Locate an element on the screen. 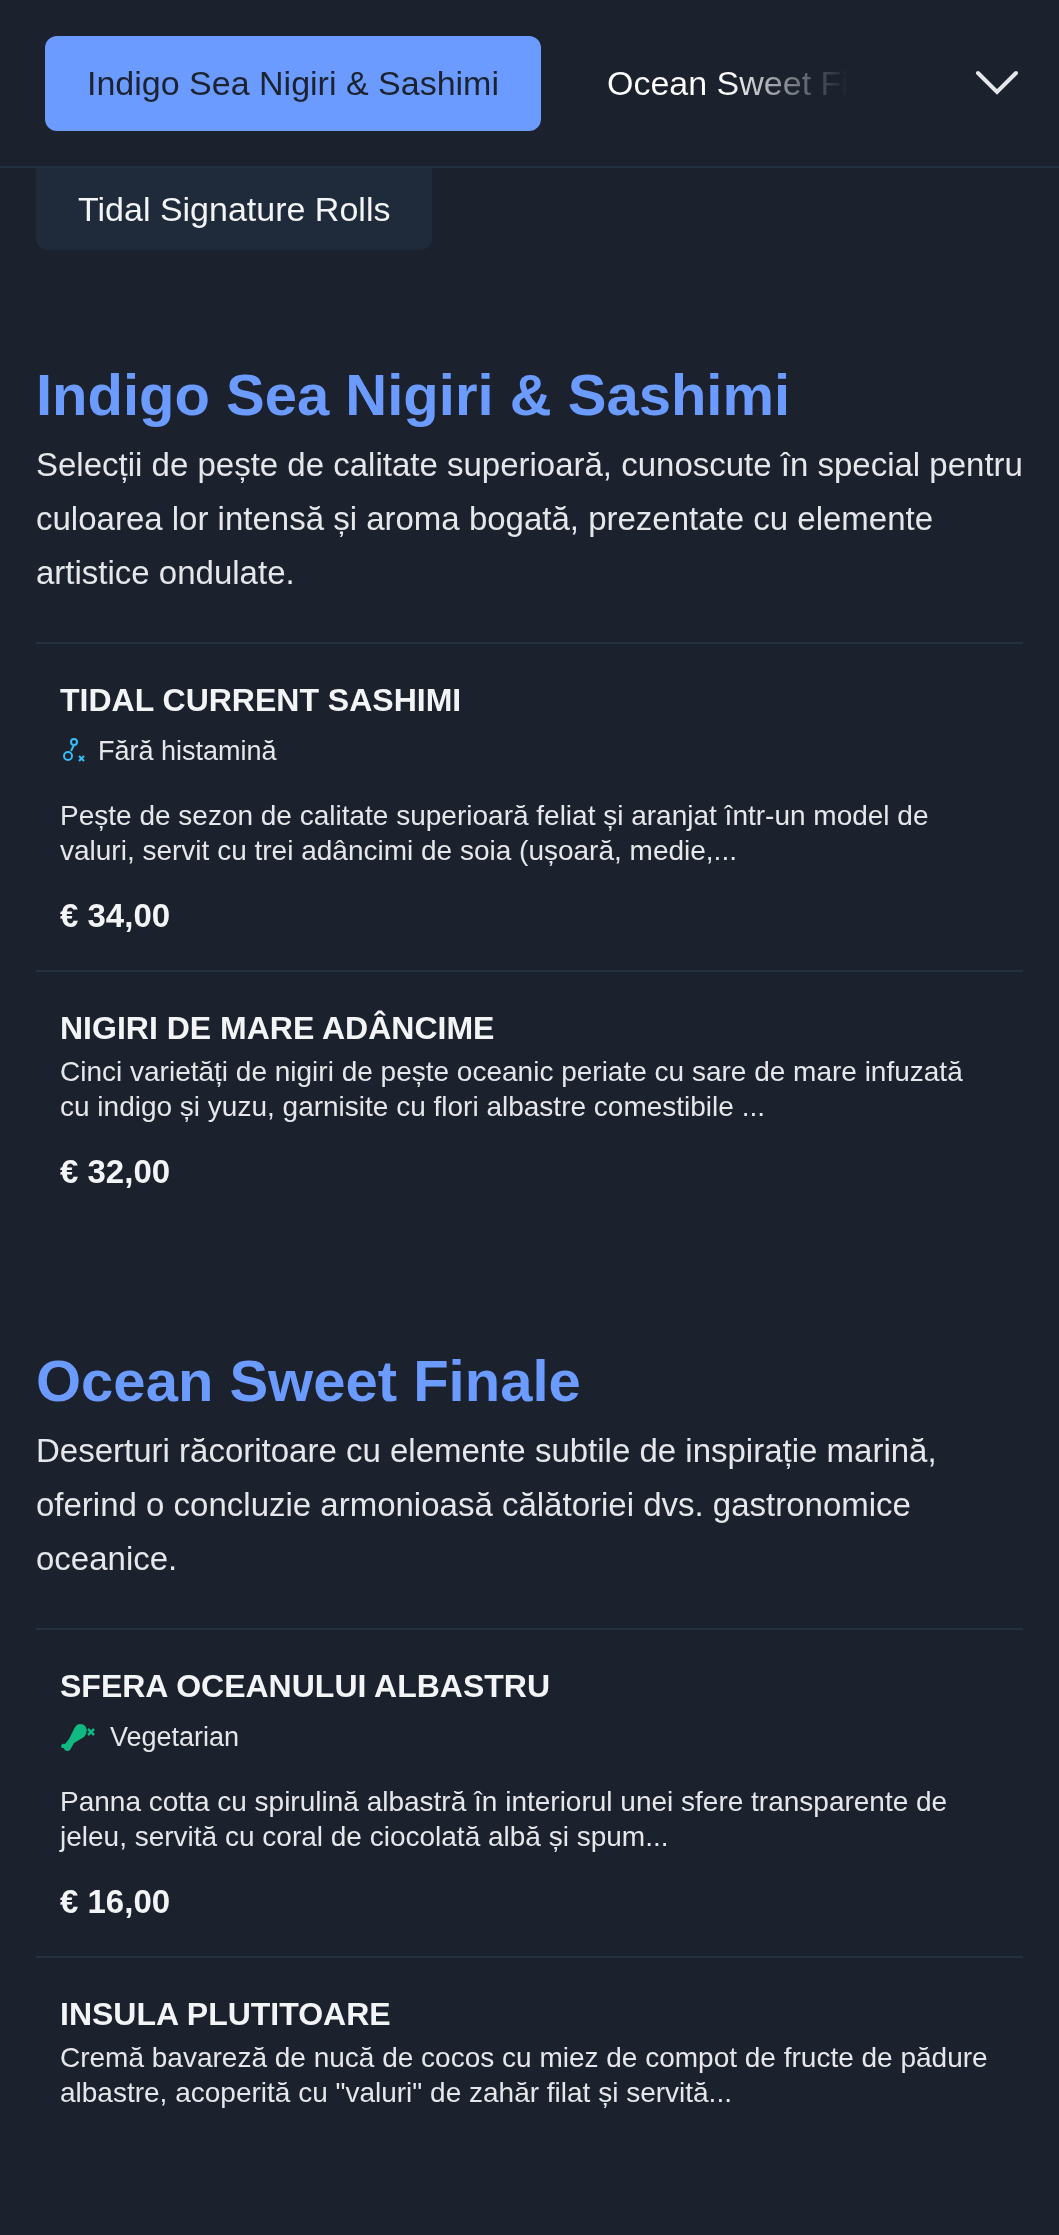  section-title: Ocean Sweet Finale is located at coordinates (309, 1381).